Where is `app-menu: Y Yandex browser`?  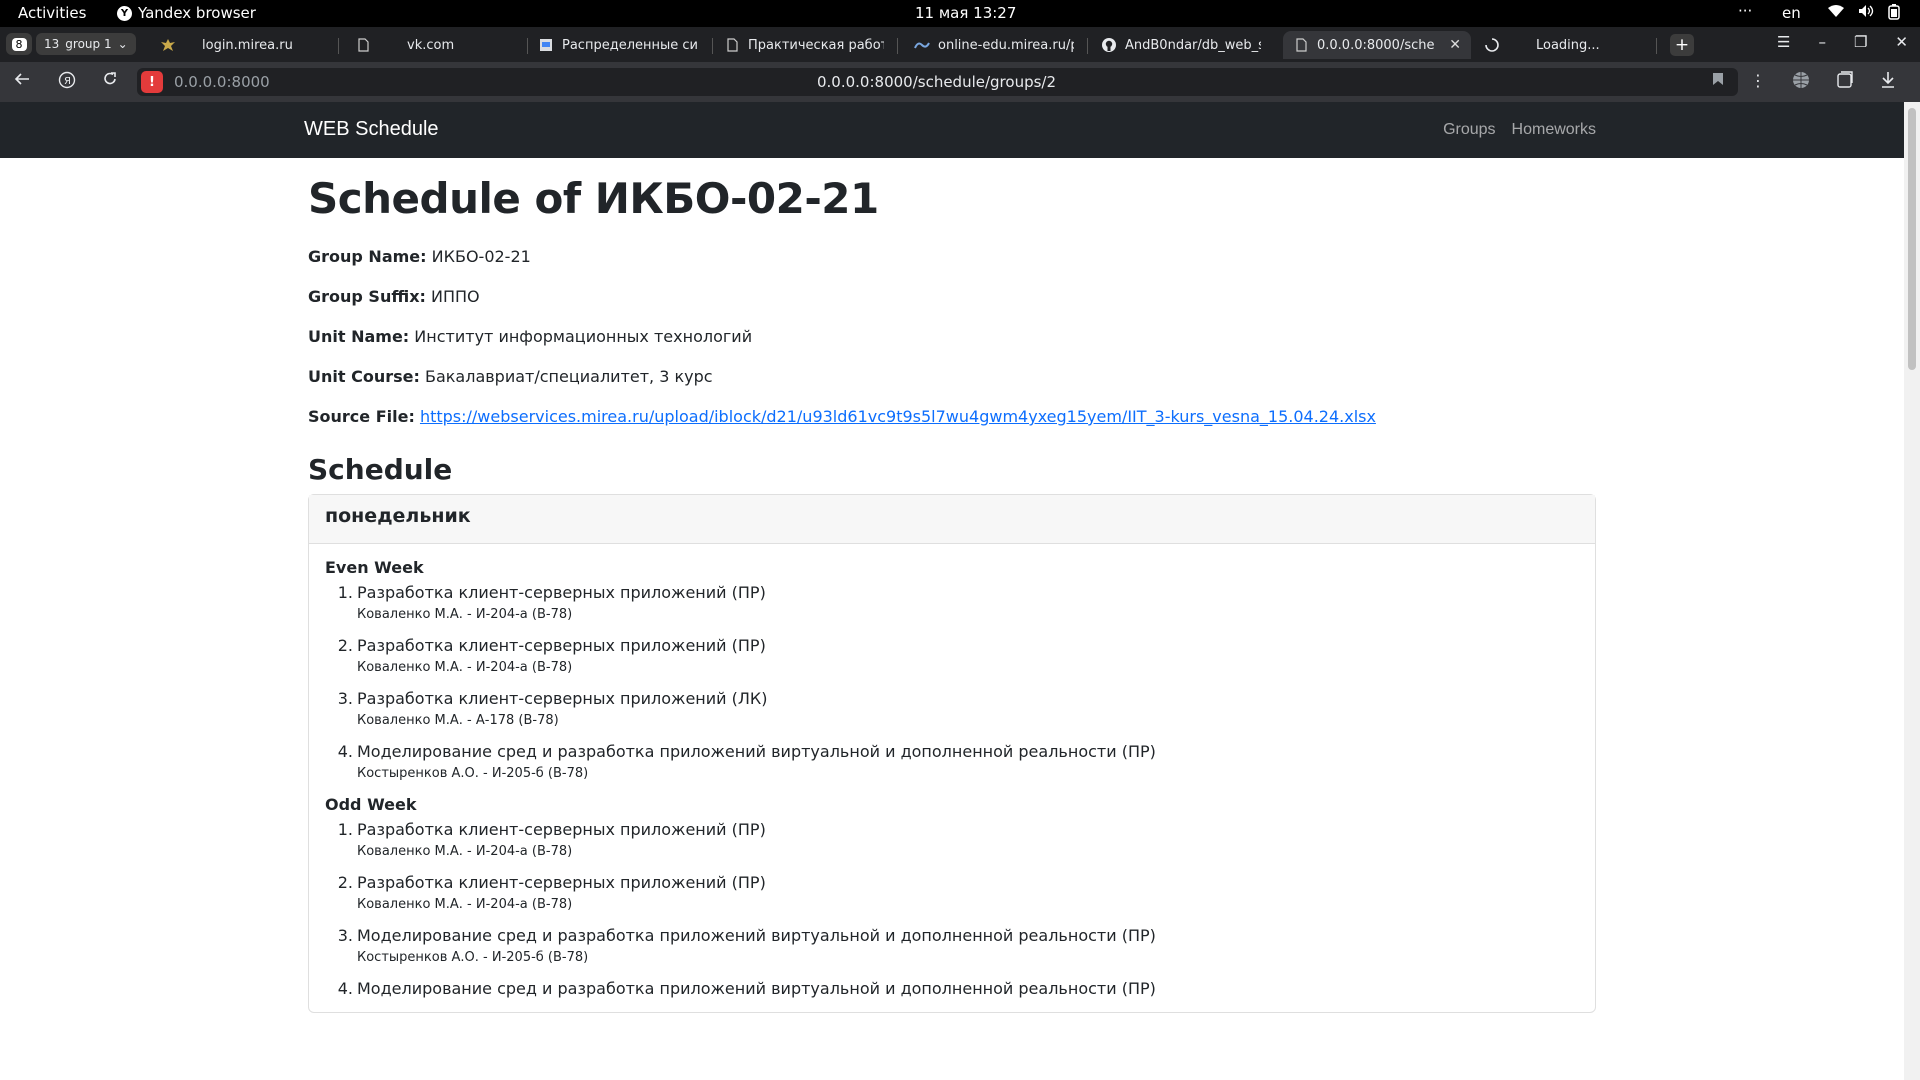
app-menu: Y Yandex browser is located at coordinates (186, 13).